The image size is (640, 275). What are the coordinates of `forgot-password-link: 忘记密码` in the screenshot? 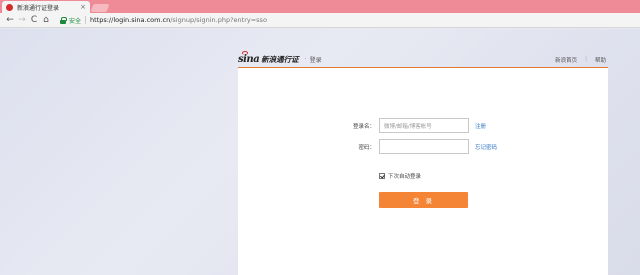 It's located at (486, 147).